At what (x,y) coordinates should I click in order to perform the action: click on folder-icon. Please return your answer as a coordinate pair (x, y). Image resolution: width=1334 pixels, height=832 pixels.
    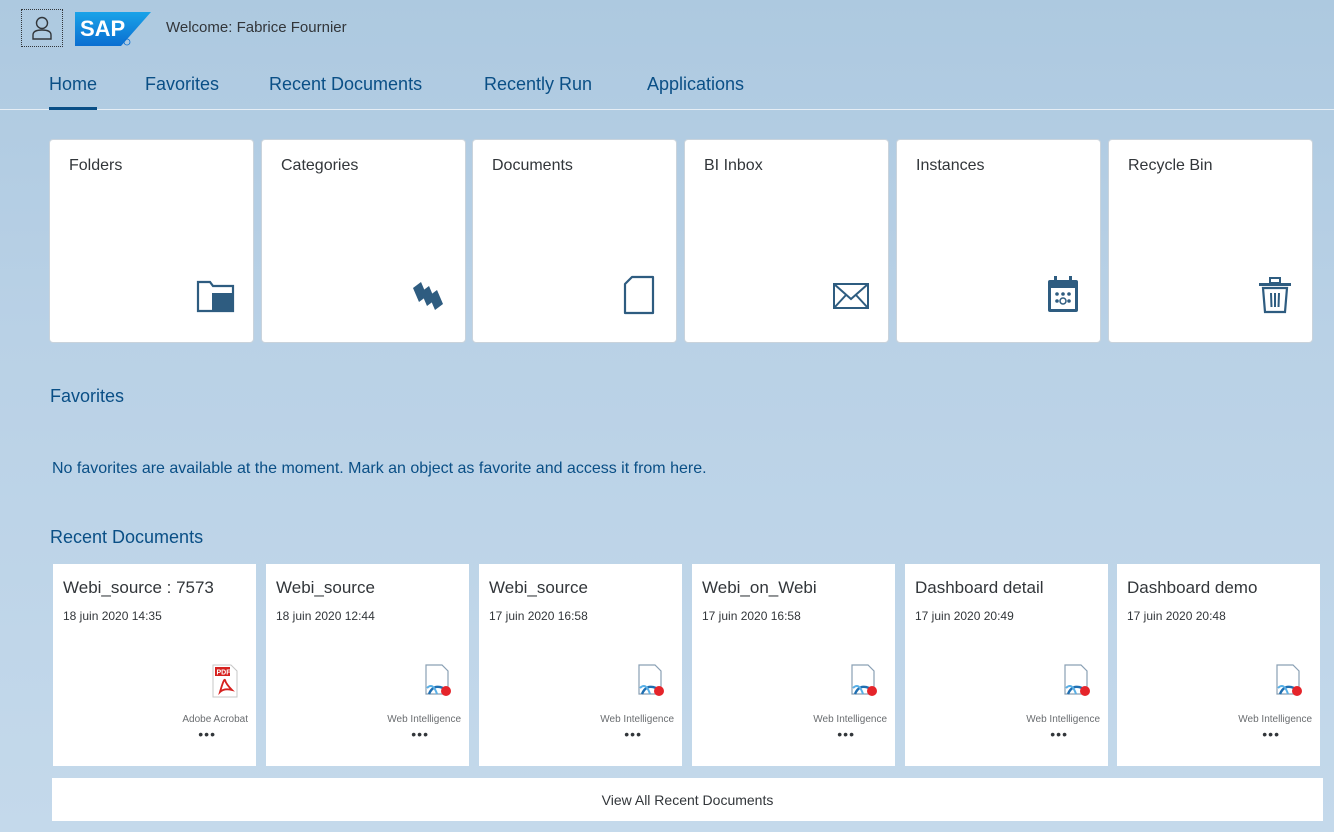
    Looking at the image, I should click on (215, 296).